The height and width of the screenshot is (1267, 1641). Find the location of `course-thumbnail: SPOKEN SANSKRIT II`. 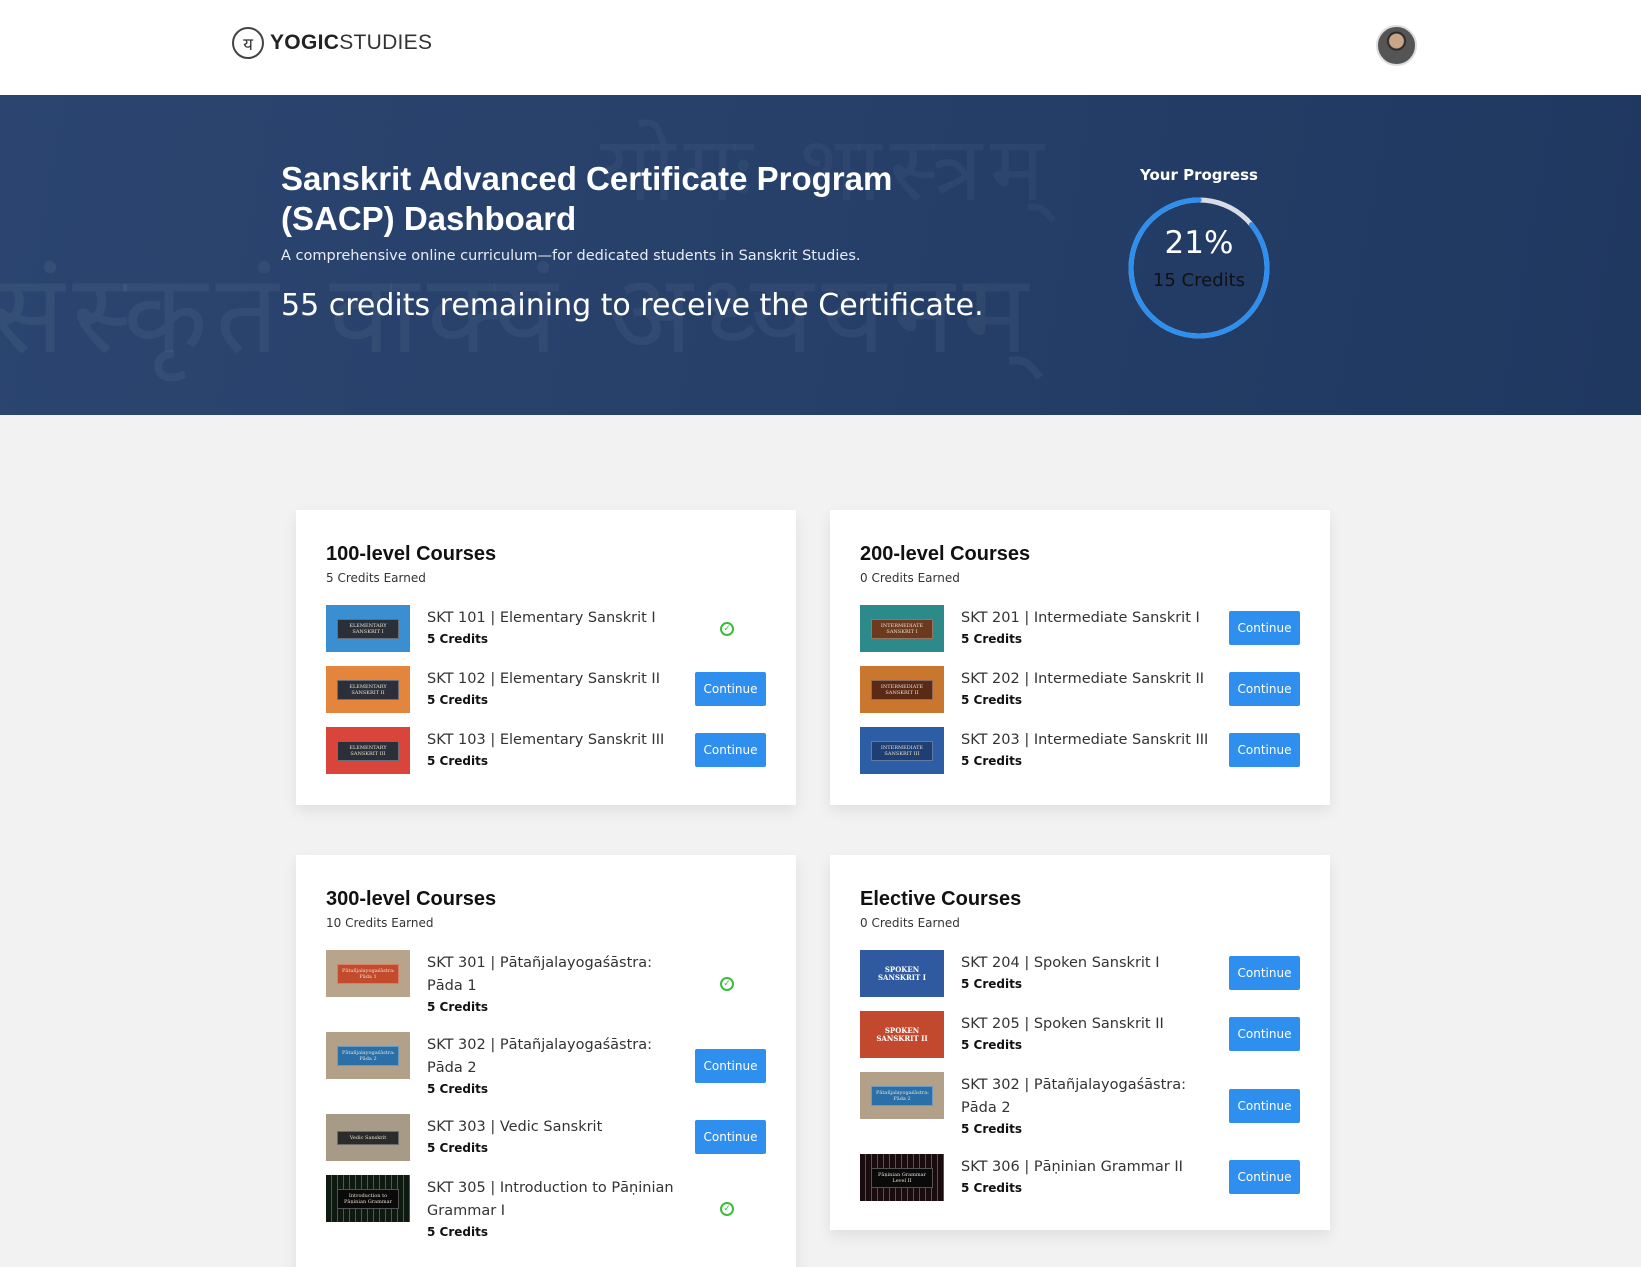

course-thumbnail: SPOKEN SANSKRIT II is located at coordinates (902, 1034).